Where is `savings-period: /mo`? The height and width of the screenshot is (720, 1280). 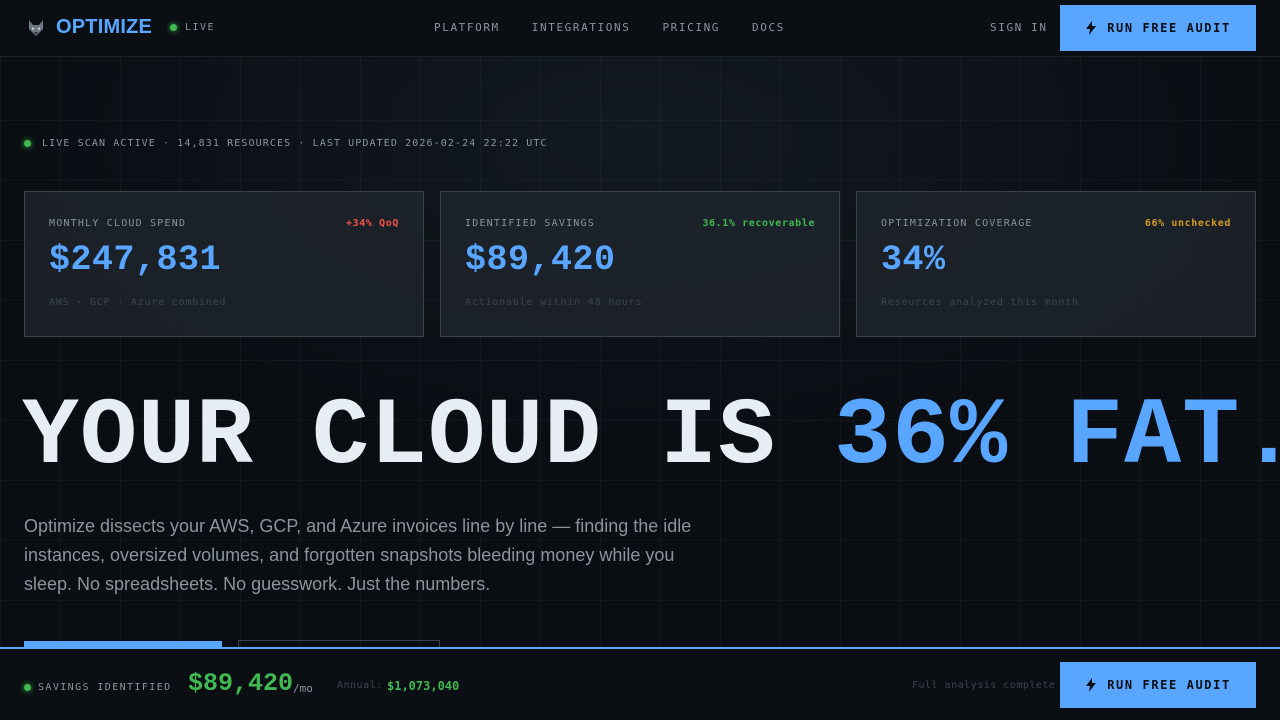
savings-period: /mo is located at coordinates (303, 688).